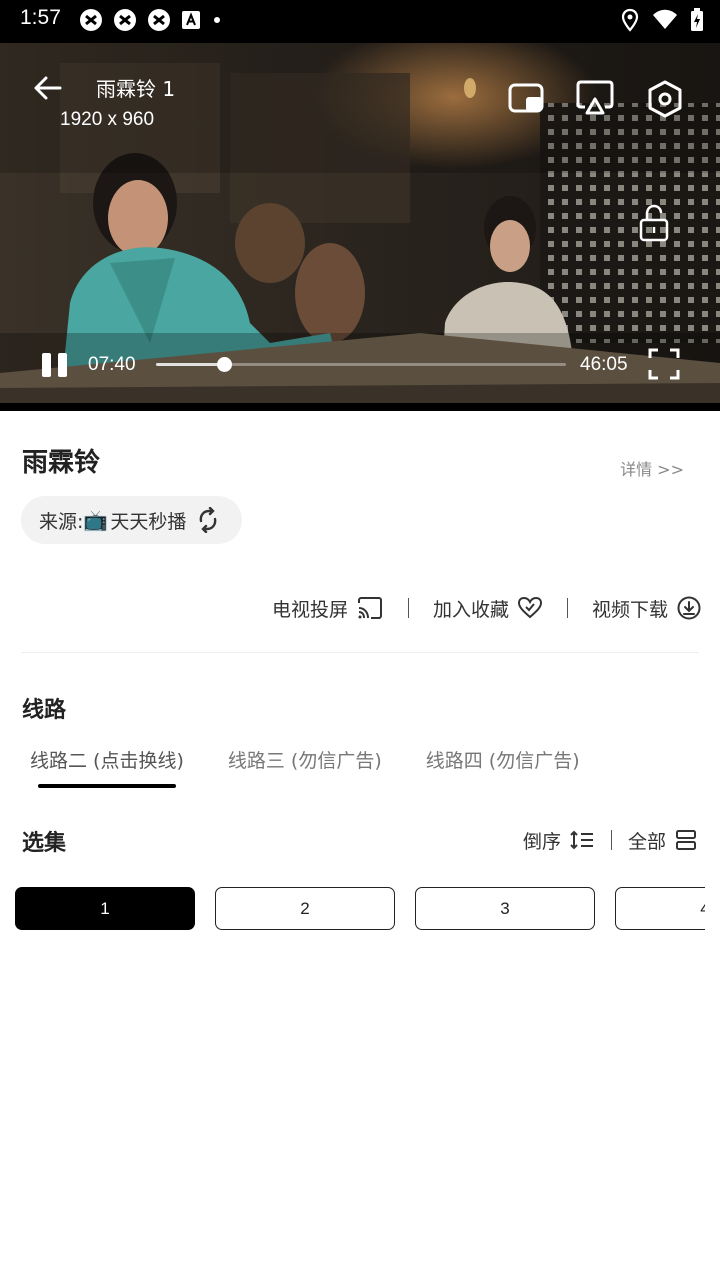 This screenshot has width=720, height=1280. I want to click on episode-button-3: 3, so click(505, 908).